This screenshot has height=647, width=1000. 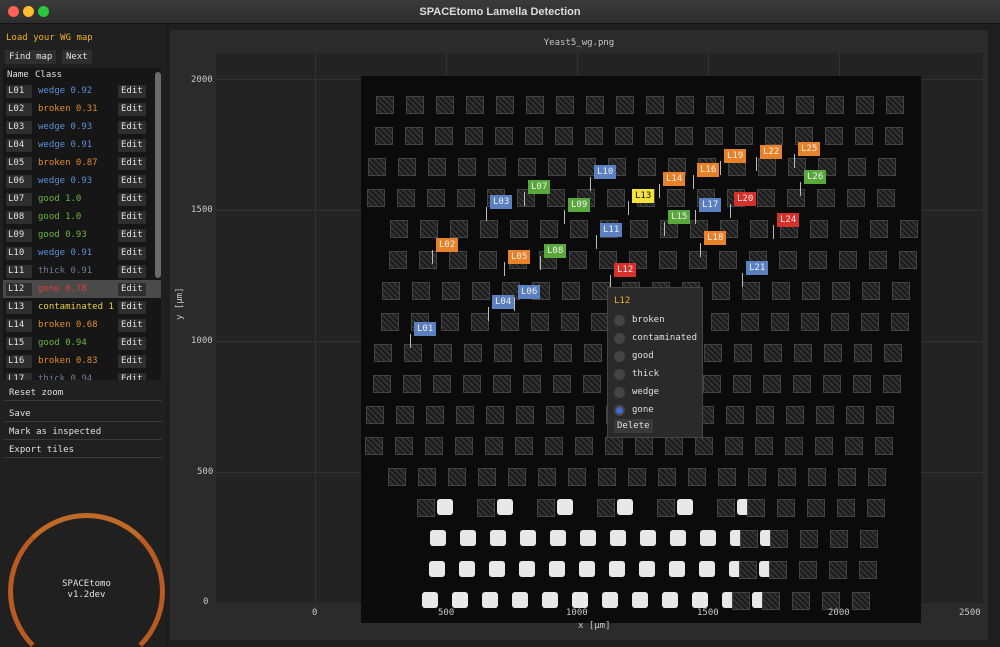 I want to click on list-item: L03 wedge 0.93 Edit, so click(x=82, y=127).